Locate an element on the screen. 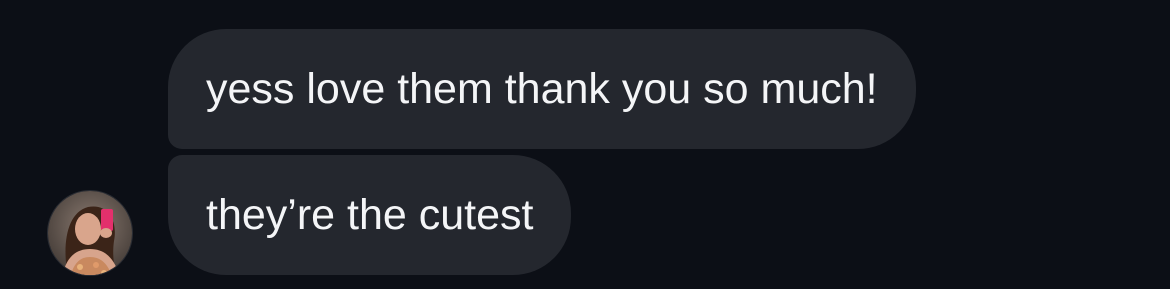  message-text: they’re the cutest is located at coordinates (370, 214).